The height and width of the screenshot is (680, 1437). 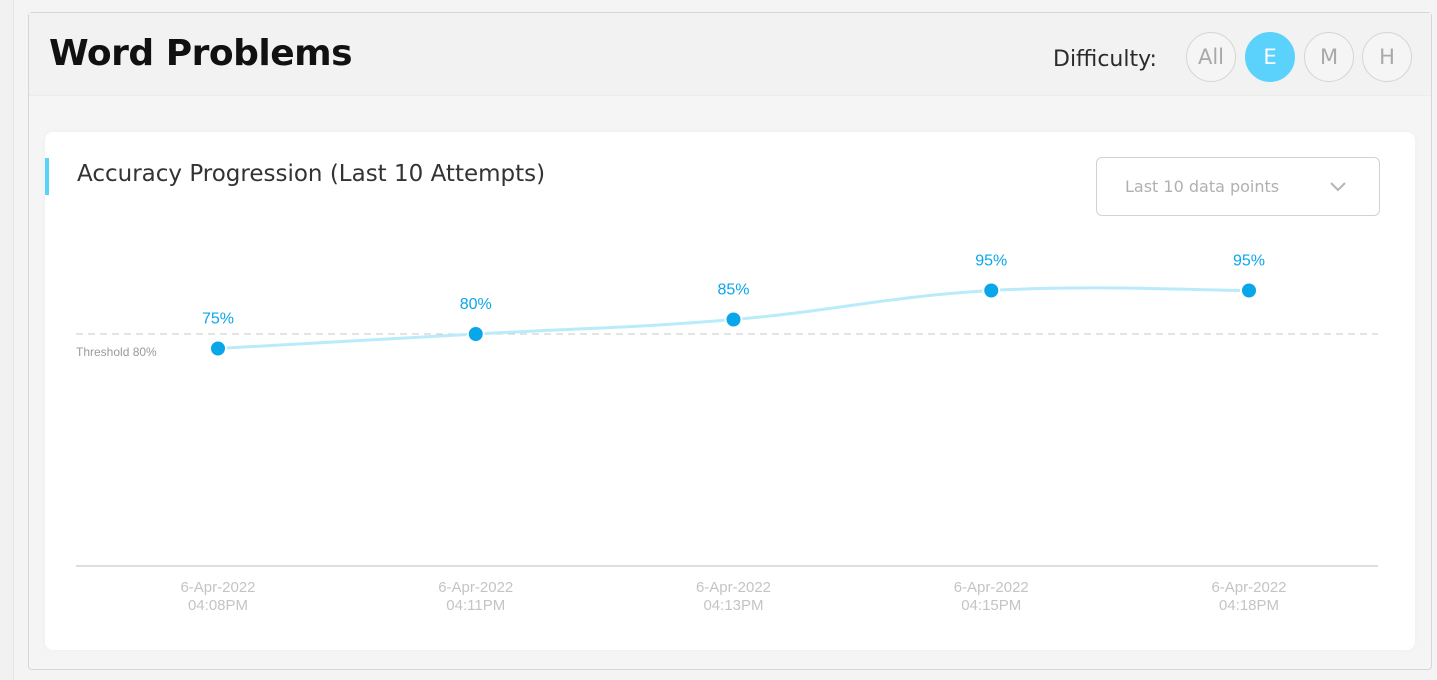 I want to click on left-edge-strip, so click(x=7, y=340).